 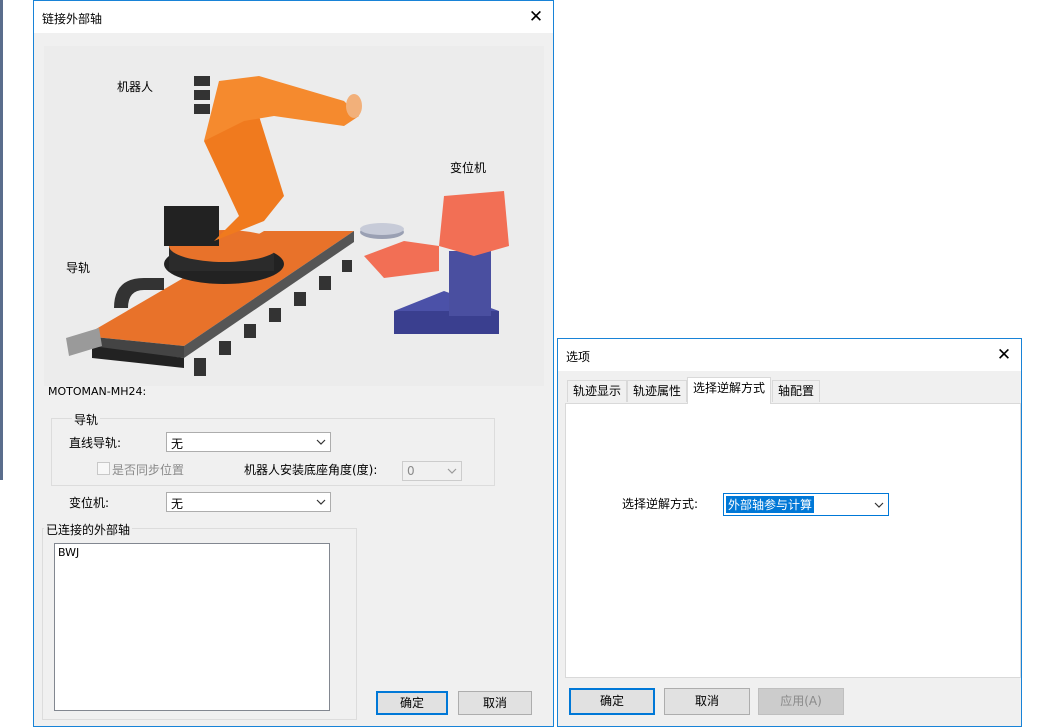 What do you see at coordinates (177, 504) in the screenshot?
I see `positioner-value: 无` at bounding box center [177, 504].